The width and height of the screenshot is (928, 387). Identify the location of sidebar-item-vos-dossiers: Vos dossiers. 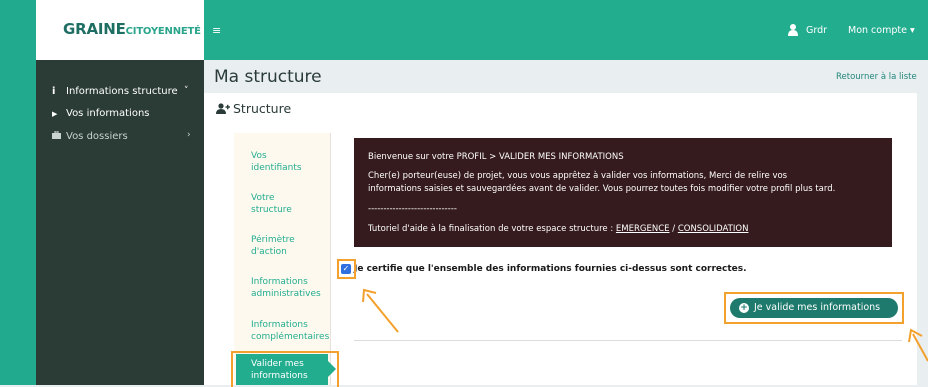
(90, 136).